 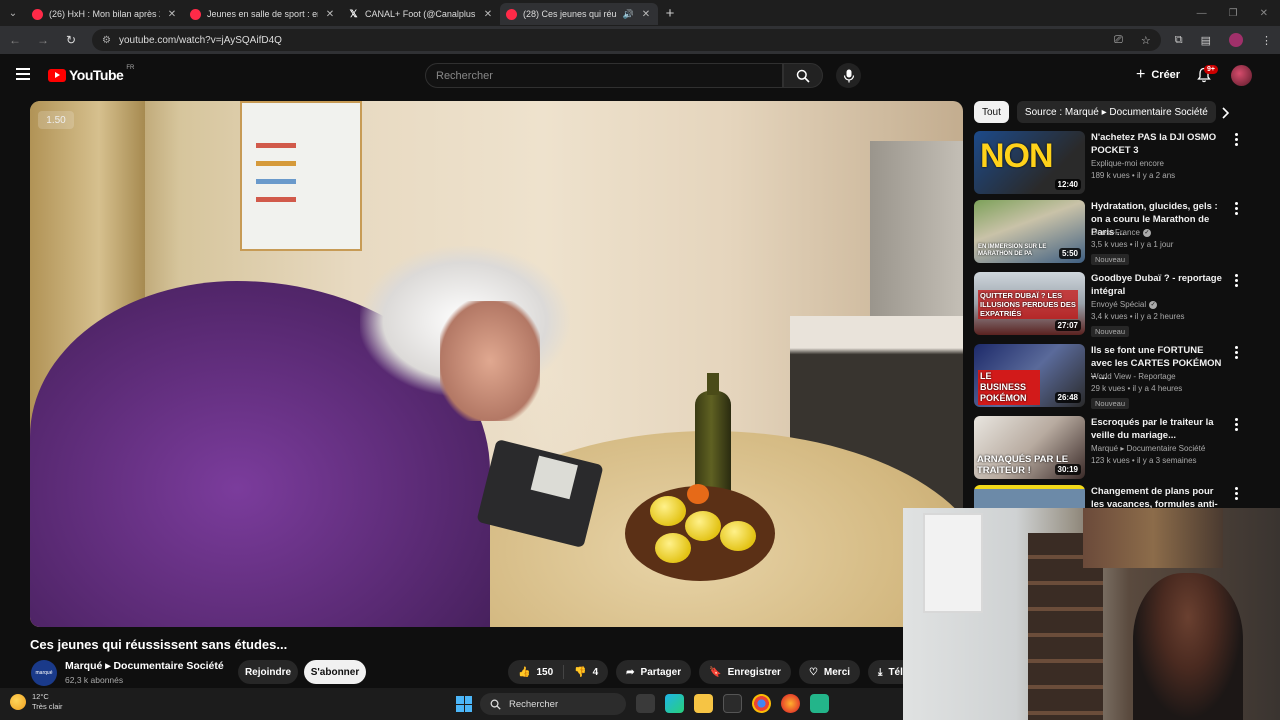 I want to click on recommendation-meta: 189 k vues • il y a 2 ans, so click(x=1133, y=175).